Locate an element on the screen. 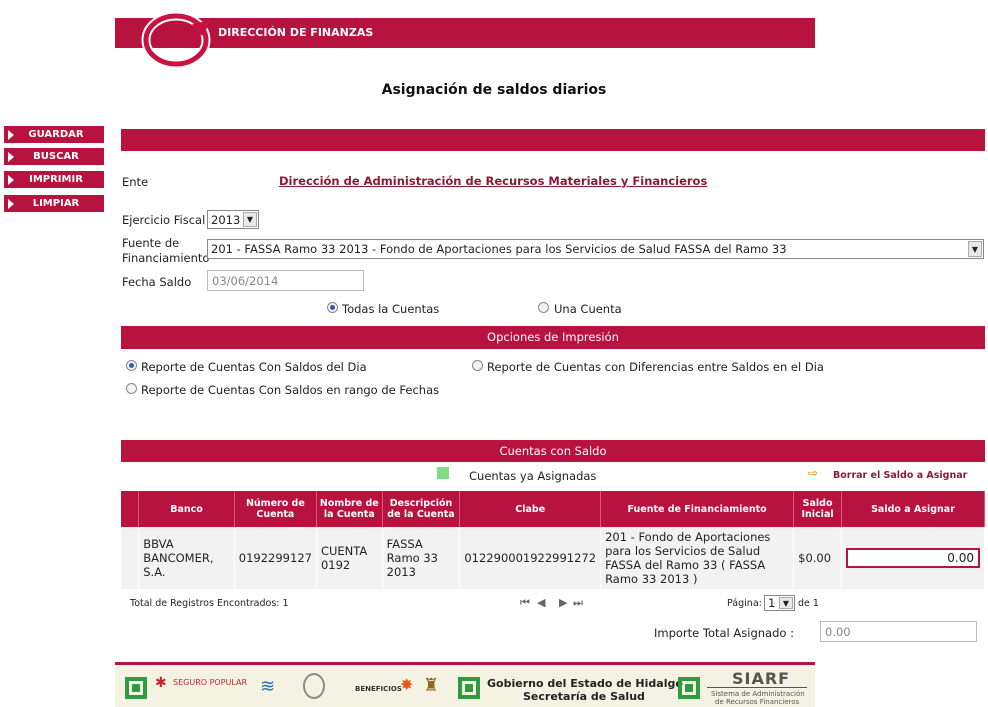  imprimir-button: IMPRIMIR is located at coordinates (54, 179).